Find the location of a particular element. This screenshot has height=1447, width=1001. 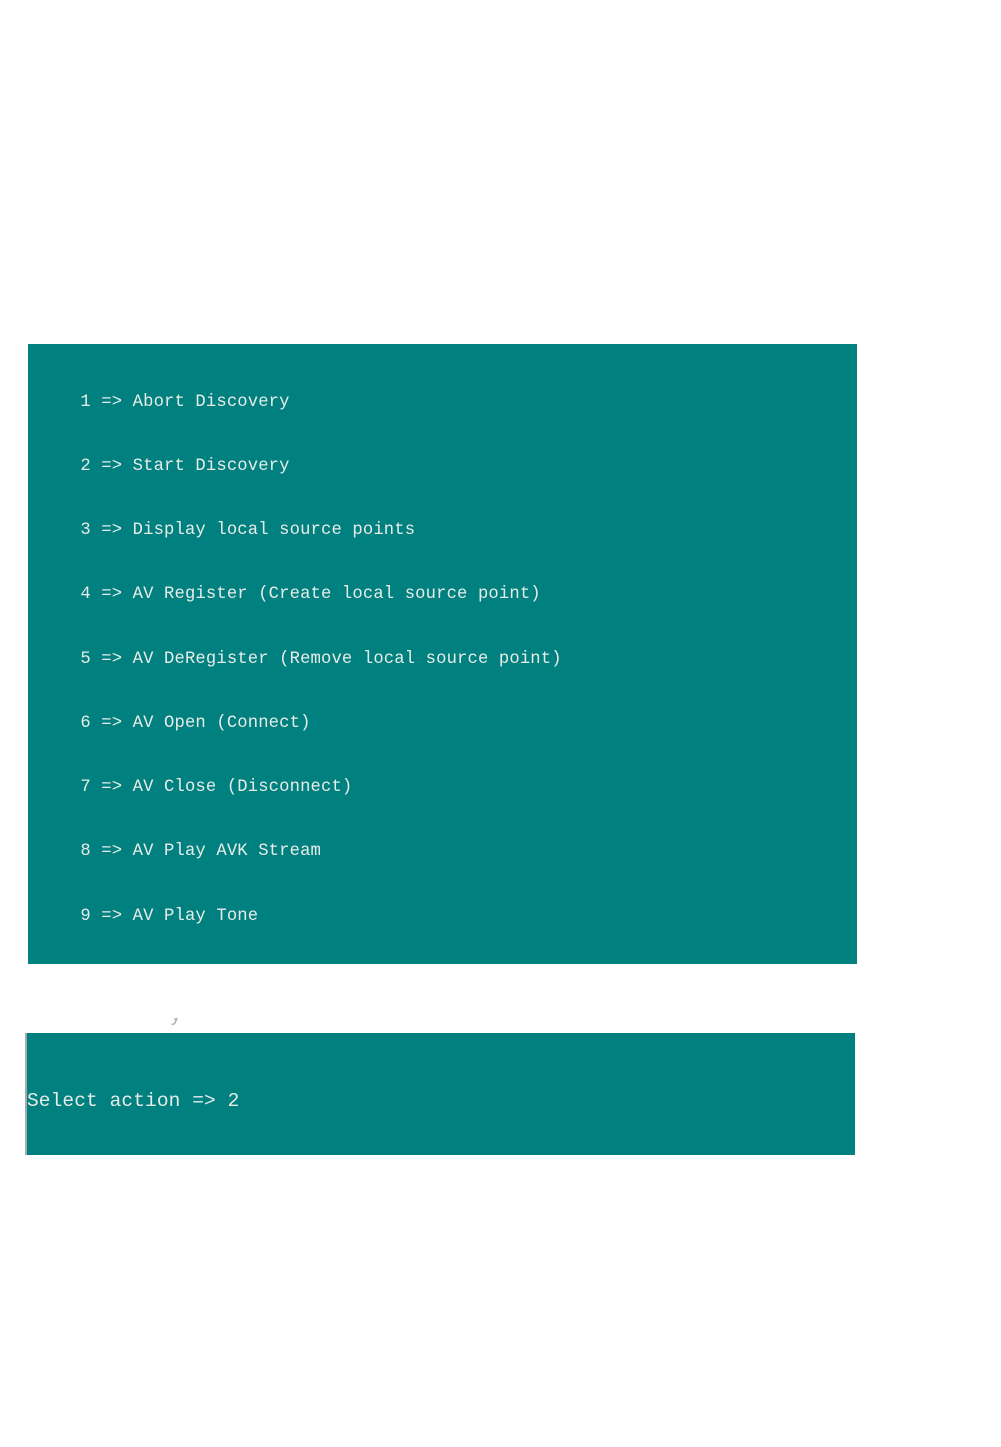

menu-line: 6 => AV Open (Connect) is located at coordinates (169, 723).